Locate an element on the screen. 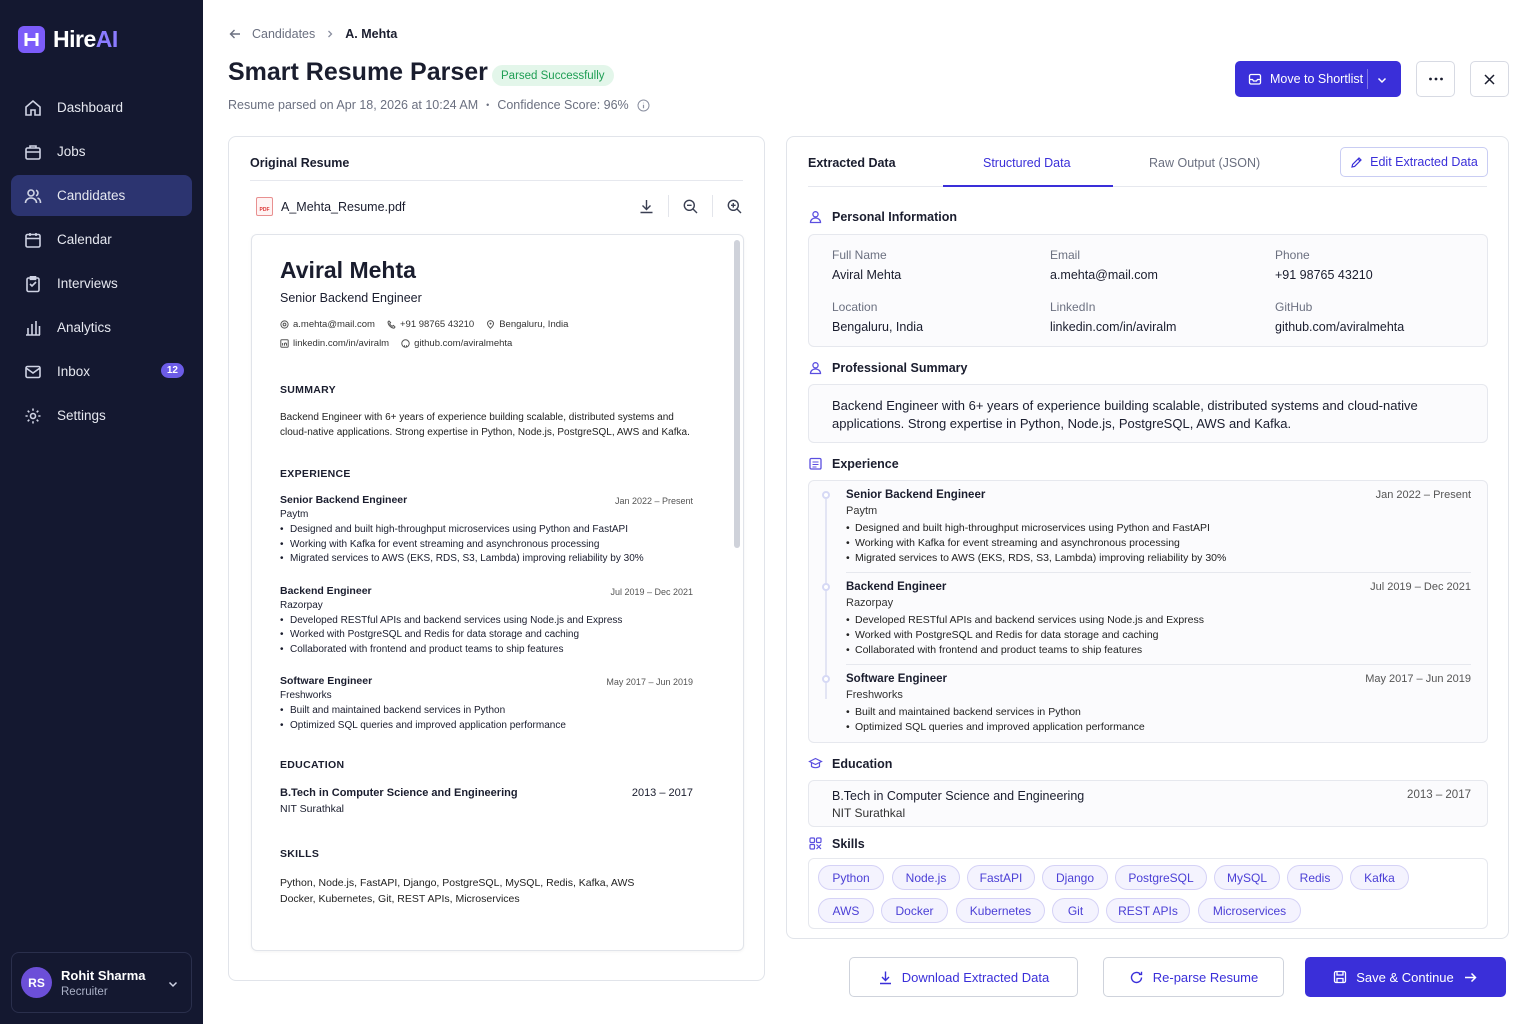 The image size is (1536, 1024). skill-chip: Node.js is located at coordinates (926, 877).